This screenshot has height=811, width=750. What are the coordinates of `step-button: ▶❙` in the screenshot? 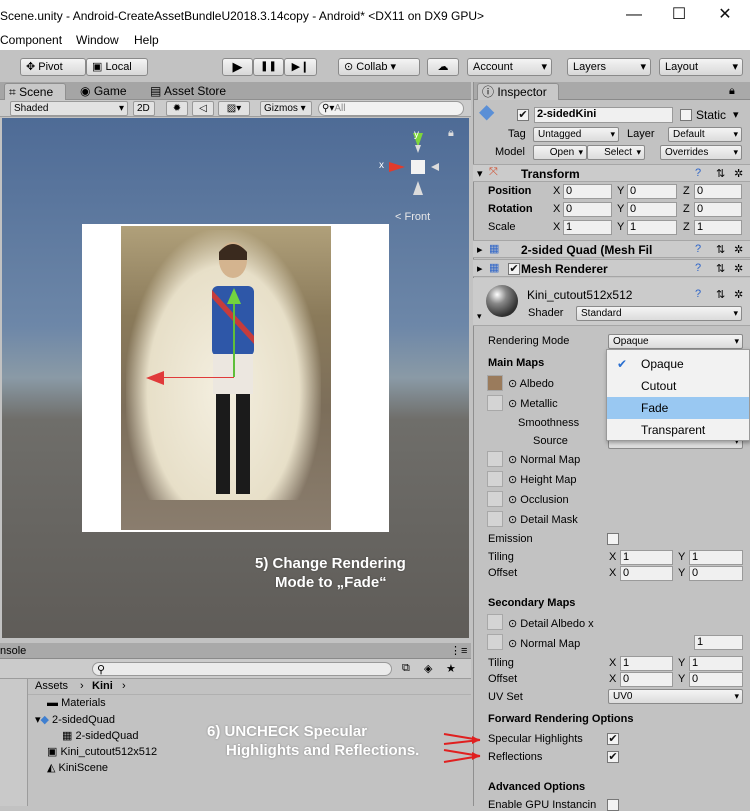 It's located at (300, 67).